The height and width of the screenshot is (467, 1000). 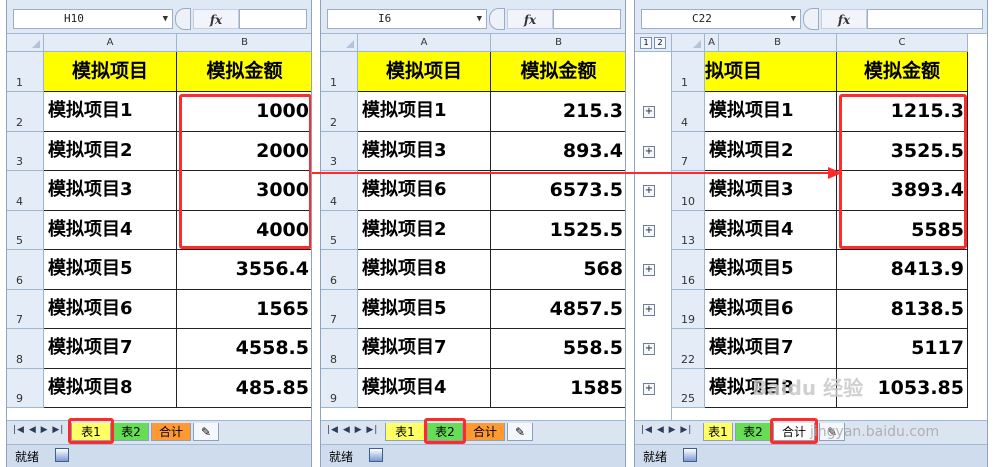 What do you see at coordinates (25, 388) in the screenshot?
I see `row-header: 9` at bounding box center [25, 388].